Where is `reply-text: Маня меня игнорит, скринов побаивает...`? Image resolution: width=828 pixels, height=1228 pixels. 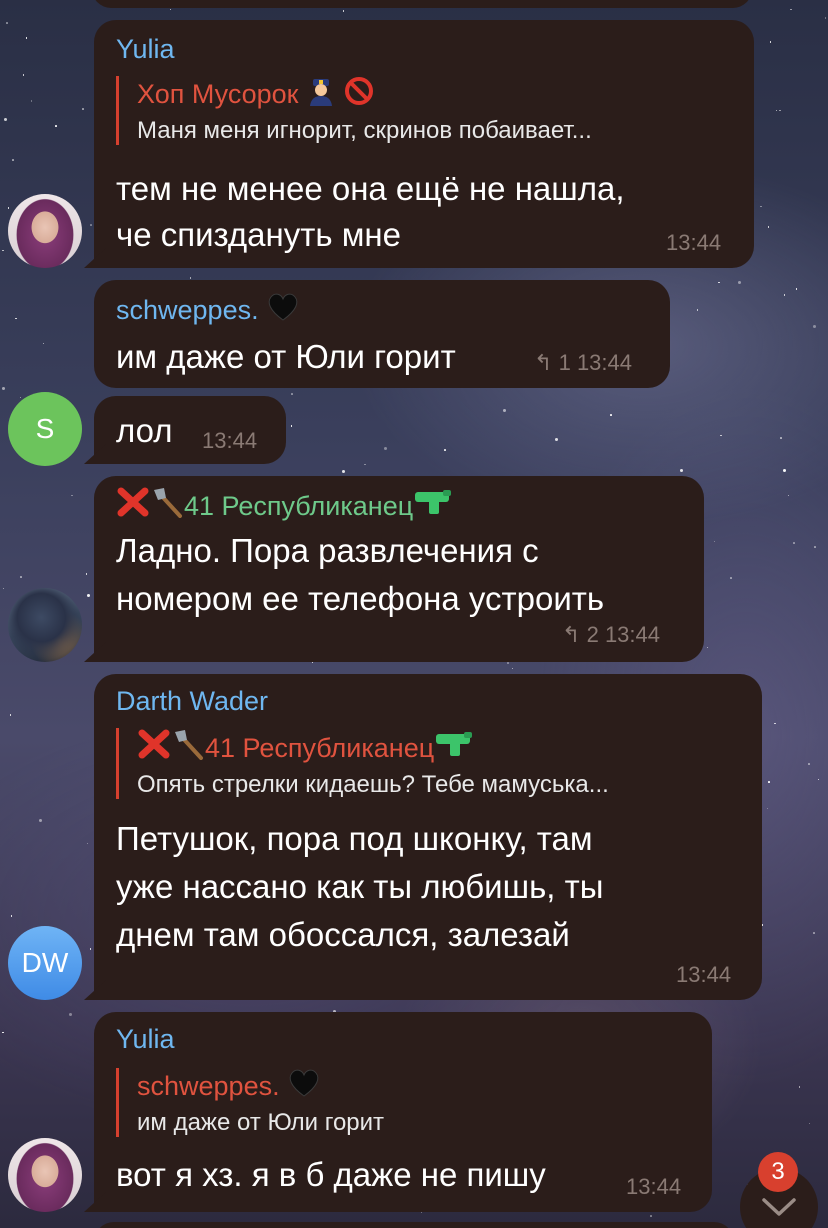
reply-text: Маня меня игнорит, скринов побаивает... is located at coordinates (364, 130).